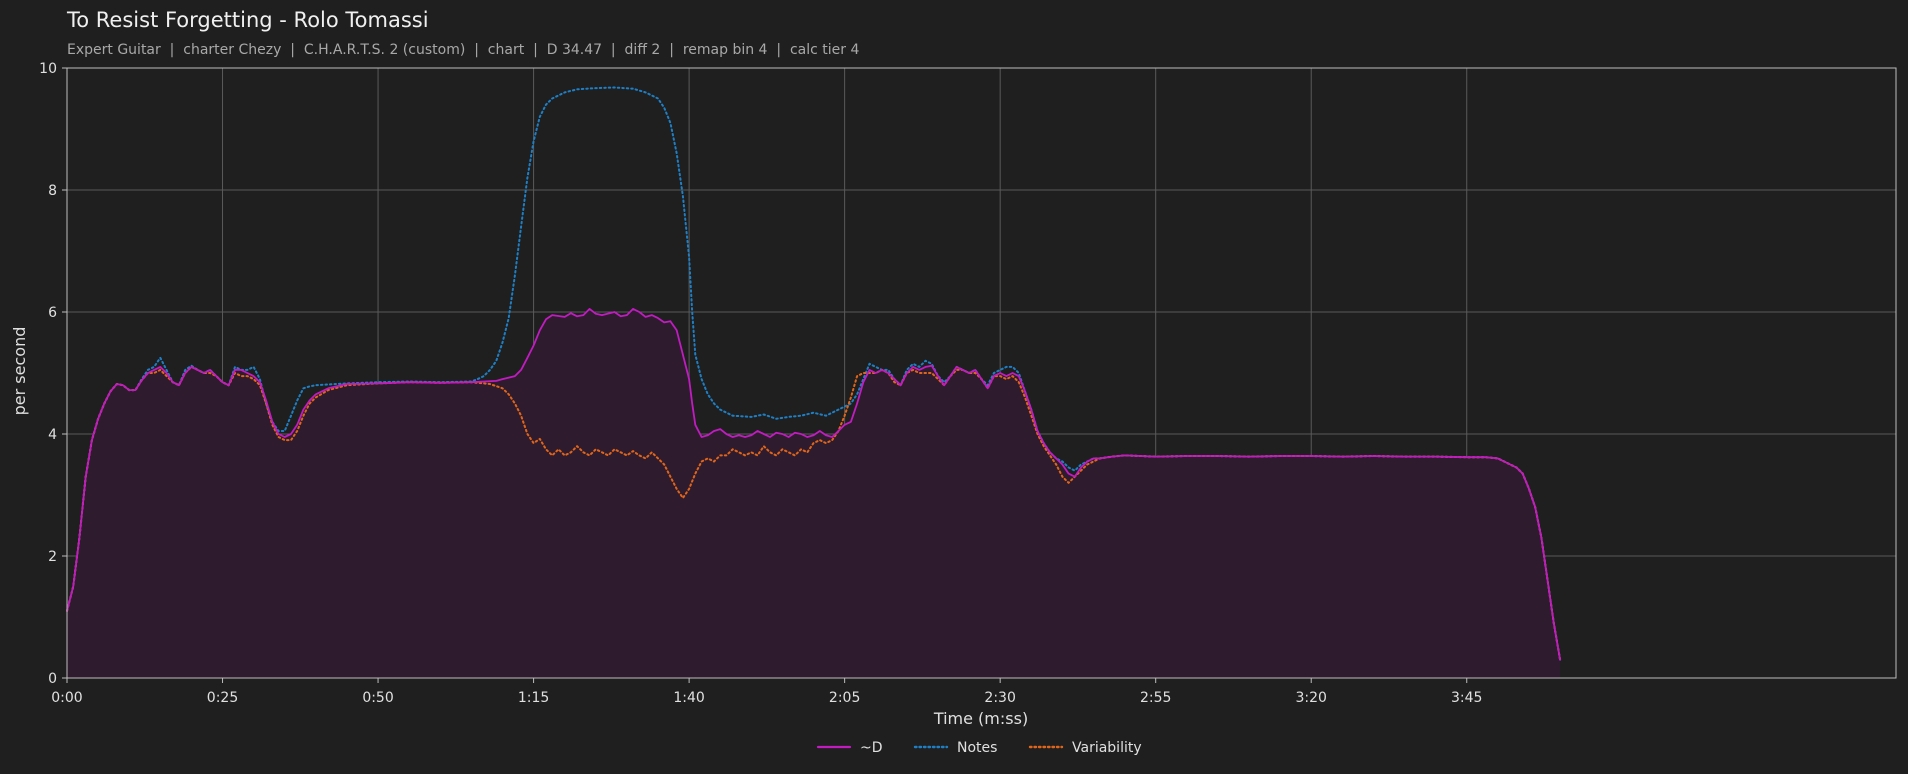  What do you see at coordinates (52, 191) in the screenshot?
I see `y-tick-label: 8` at bounding box center [52, 191].